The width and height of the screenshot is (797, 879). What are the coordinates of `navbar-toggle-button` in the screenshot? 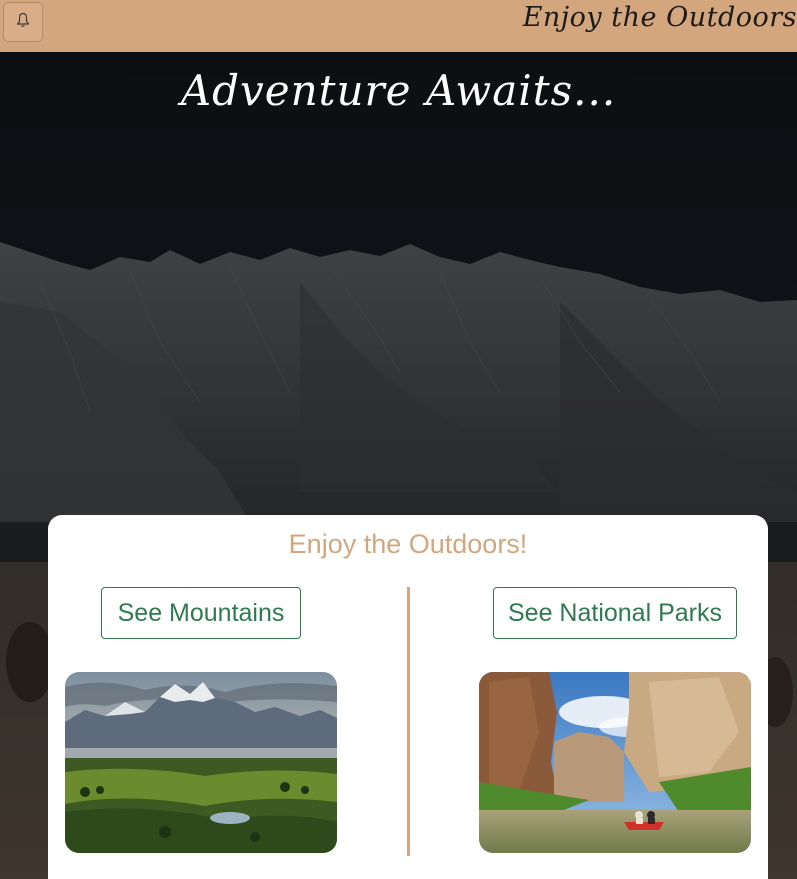 It's located at (23, 22).